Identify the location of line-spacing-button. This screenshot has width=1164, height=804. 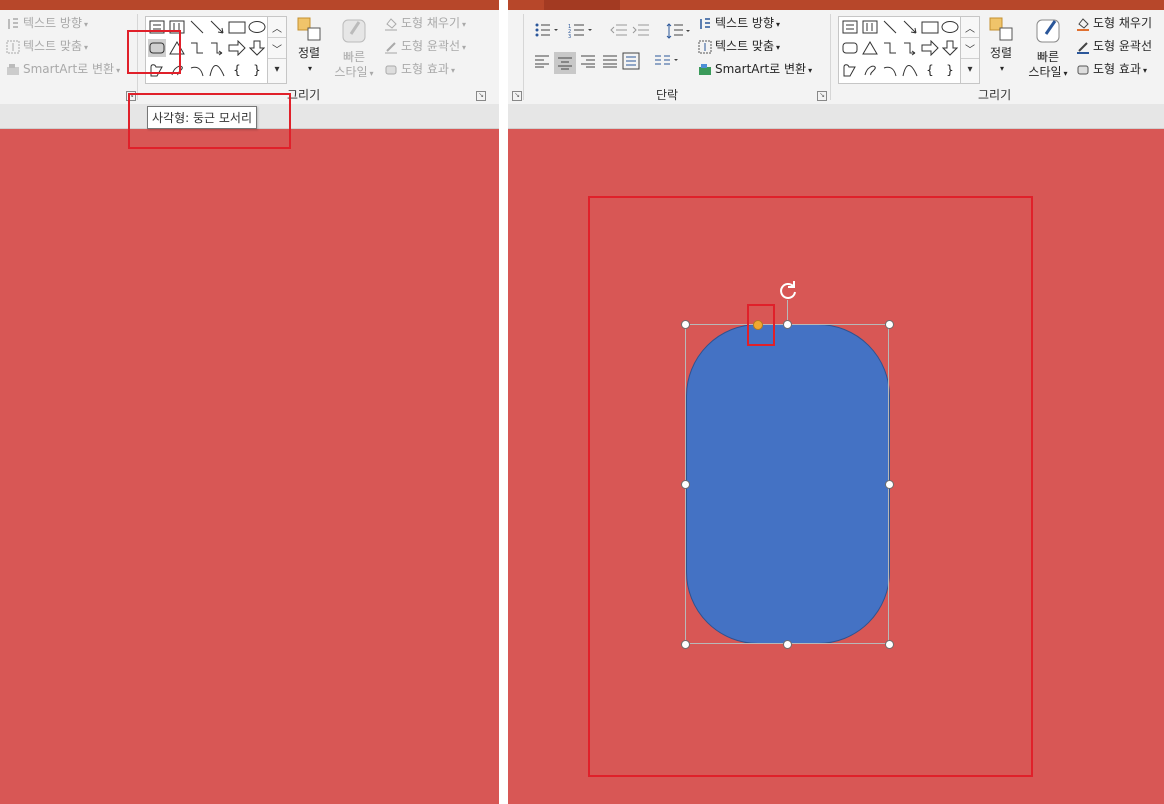
(679, 32).